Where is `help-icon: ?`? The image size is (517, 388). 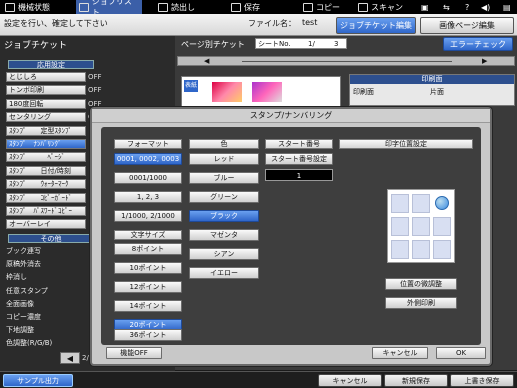 help-icon: ? is located at coordinates (467, 7).